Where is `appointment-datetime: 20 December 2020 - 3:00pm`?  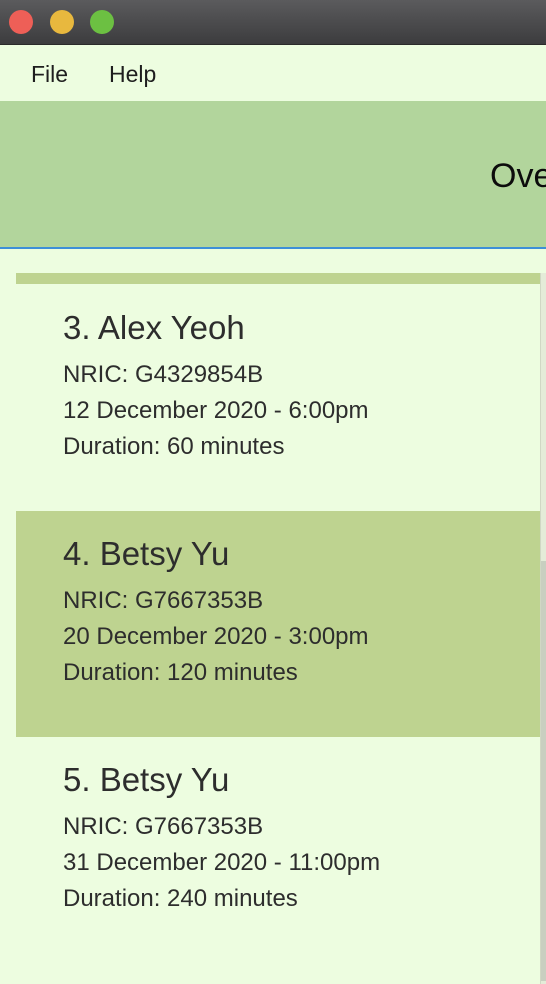
appointment-datetime: 20 December 2020 - 3:00pm is located at coordinates (216, 636).